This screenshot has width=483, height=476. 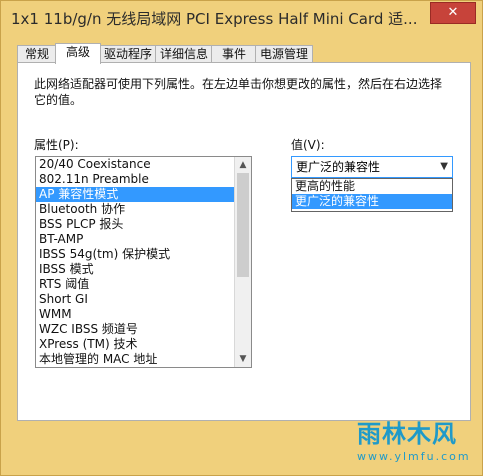 I want to click on value-select: 更广泛的兼容性 ▼, so click(x=372, y=167).